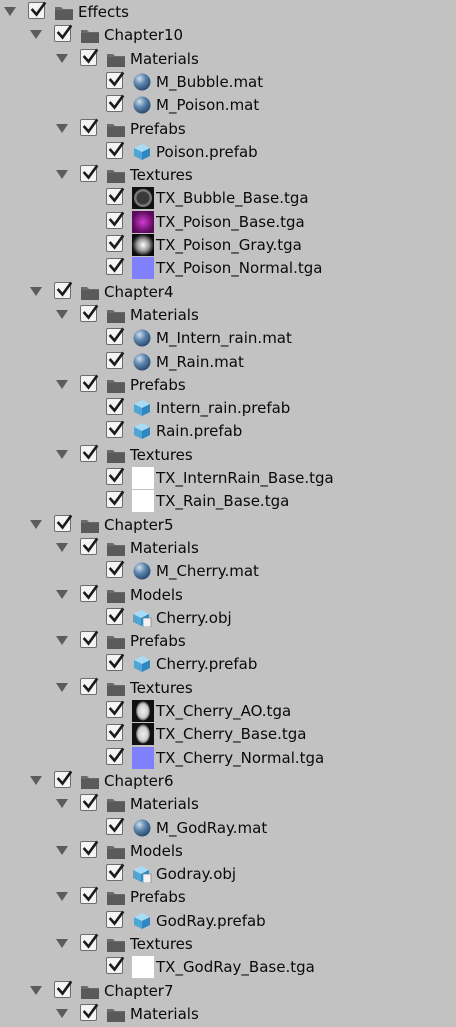 This screenshot has height=1027, width=456. What do you see at coordinates (228, 152) in the screenshot?
I see `tree-file-row: Poison.prefab` at bounding box center [228, 152].